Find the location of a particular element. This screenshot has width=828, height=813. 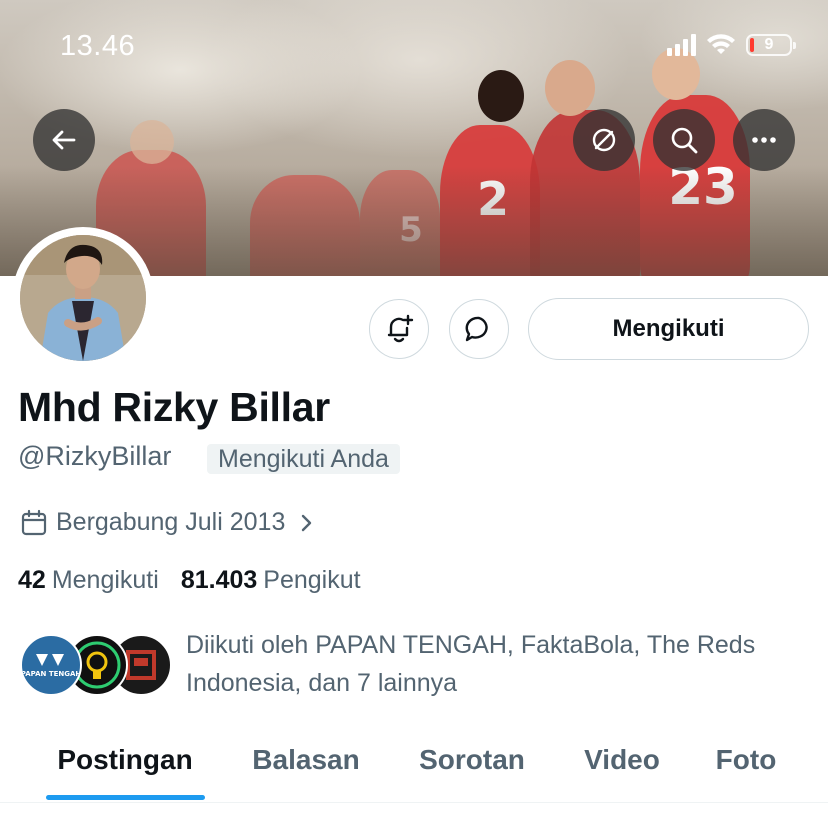

following-link: 42 Mengikuti is located at coordinates (88, 580).